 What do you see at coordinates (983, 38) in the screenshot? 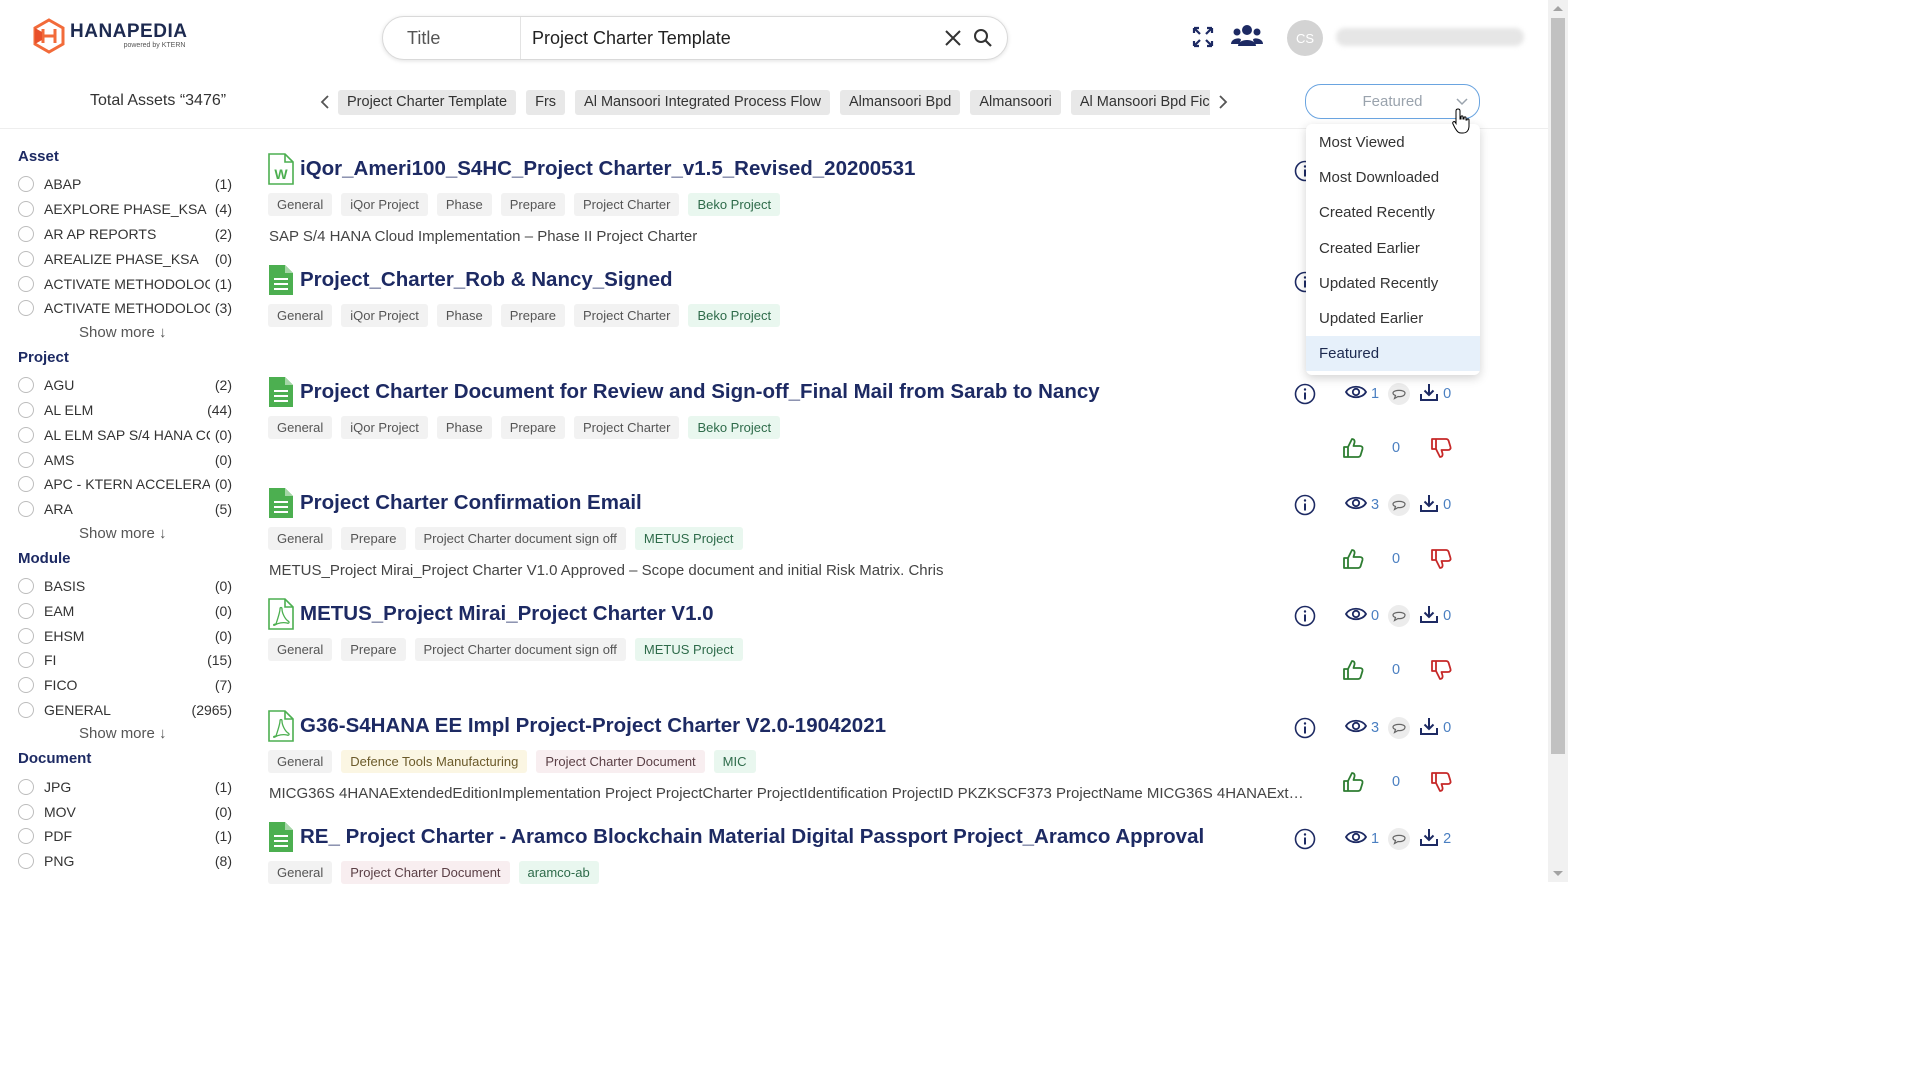
I see `search-icon` at bounding box center [983, 38].